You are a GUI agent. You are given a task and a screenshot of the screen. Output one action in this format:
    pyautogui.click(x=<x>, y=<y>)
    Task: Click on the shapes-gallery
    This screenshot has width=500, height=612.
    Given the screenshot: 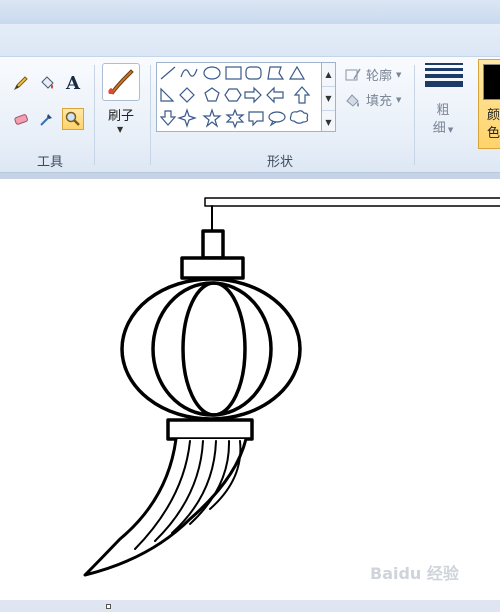 What is the action you would take?
    pyautogui.click(x=239, y=97)
    